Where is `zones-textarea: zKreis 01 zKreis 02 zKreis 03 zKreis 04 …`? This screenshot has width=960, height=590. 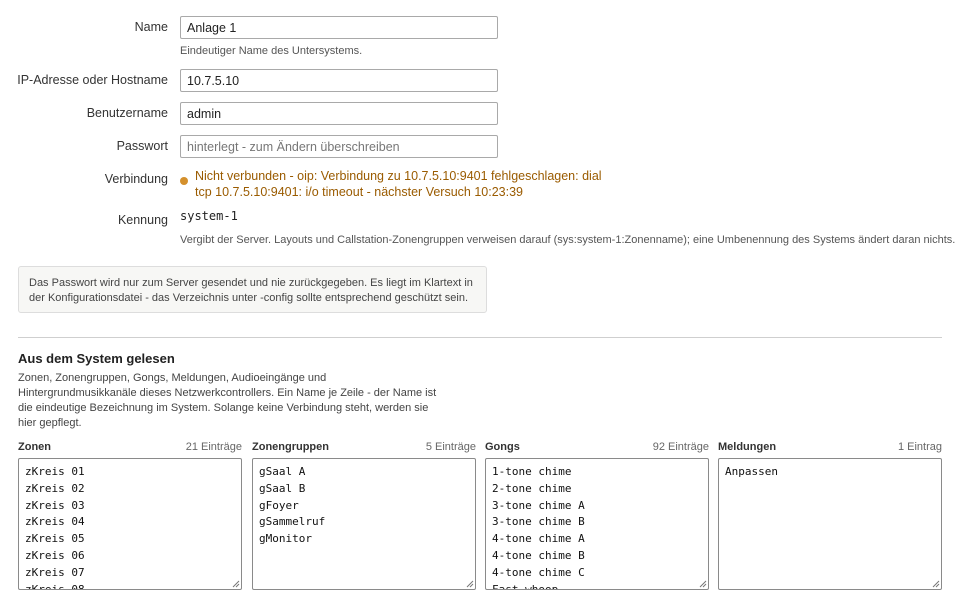 zones-textarea: zKreis 01 zKreis 02 zKreis 03 zKreis 04 … is located at coordinates (130, 524).